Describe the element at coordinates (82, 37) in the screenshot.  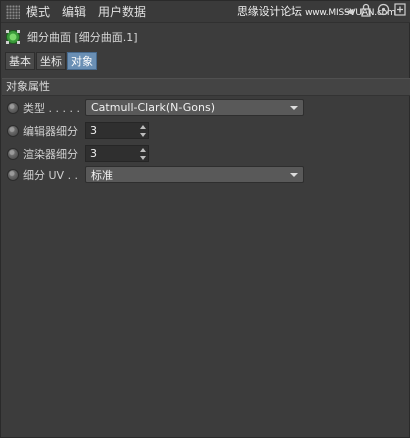
I see `object-title: 细分曲面 [细分曲面.1]` at that location.